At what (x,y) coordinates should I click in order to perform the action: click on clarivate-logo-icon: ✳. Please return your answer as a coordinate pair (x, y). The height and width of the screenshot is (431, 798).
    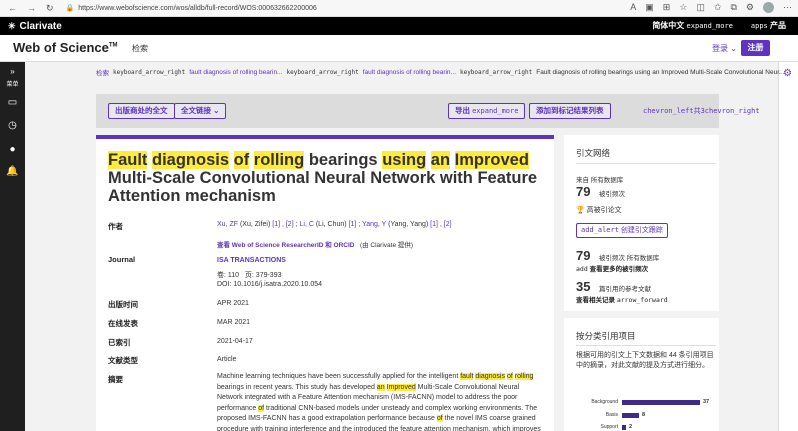
    Looking at the image, I should click on (12, 25).